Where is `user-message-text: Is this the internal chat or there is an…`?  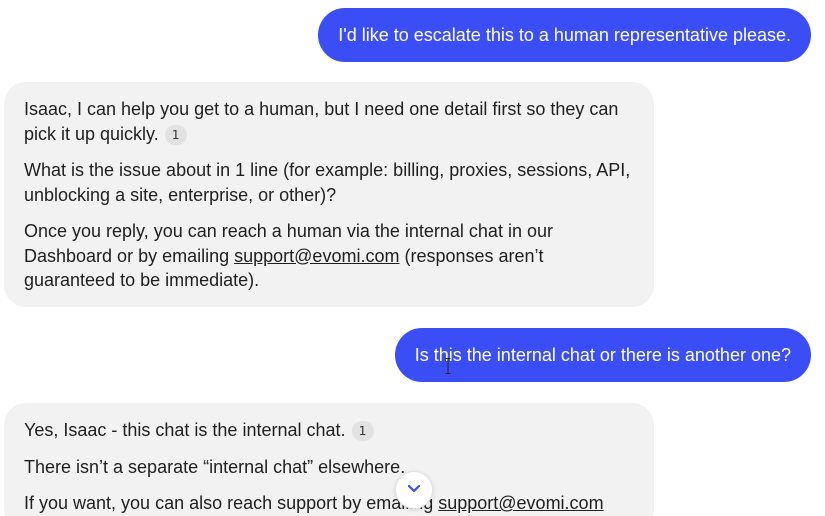 user-message-text: Is this the internal chat or there is an… is located at coordinates (602, 355).